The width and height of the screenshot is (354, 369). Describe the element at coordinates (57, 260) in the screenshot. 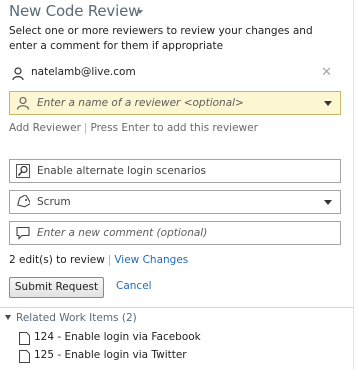

I see `edits-count: 2 edit(s) to review` at that location.